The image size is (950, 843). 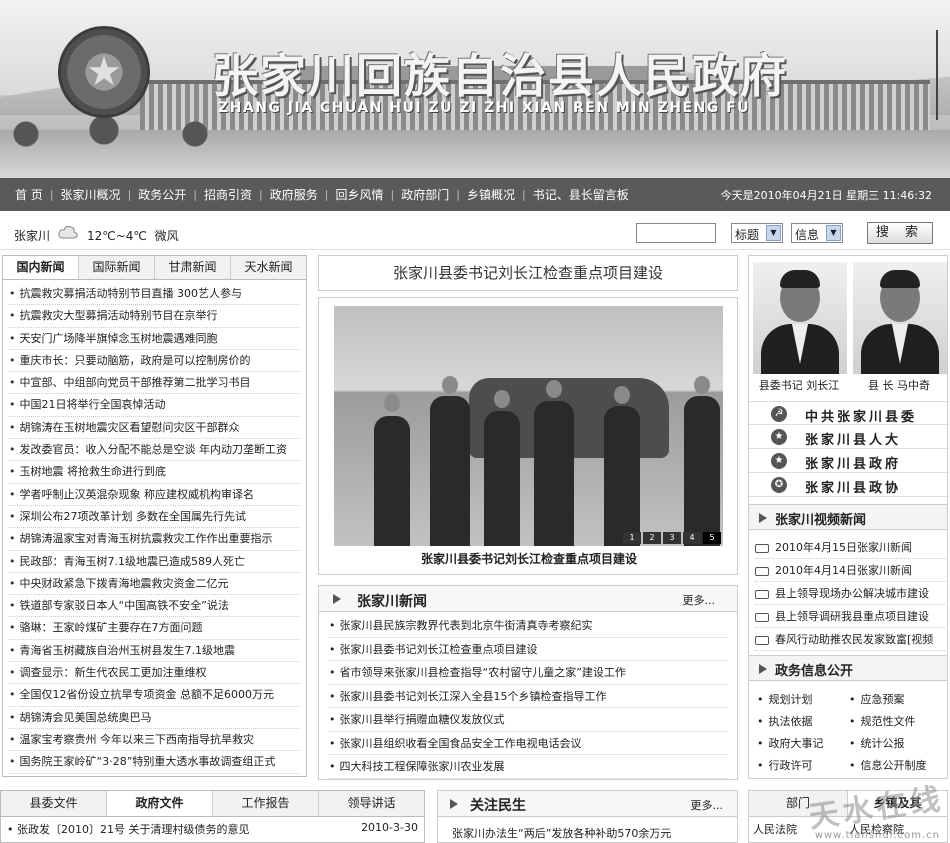 What do you see at coordinates (877, 699) in the screenshot?
I see `gov-info-link: 应急预案` at bounding box center [877, 699].